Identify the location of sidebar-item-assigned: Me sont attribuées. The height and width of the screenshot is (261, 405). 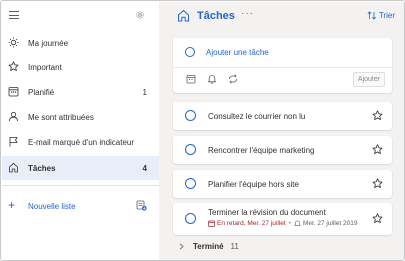
(80, 117).